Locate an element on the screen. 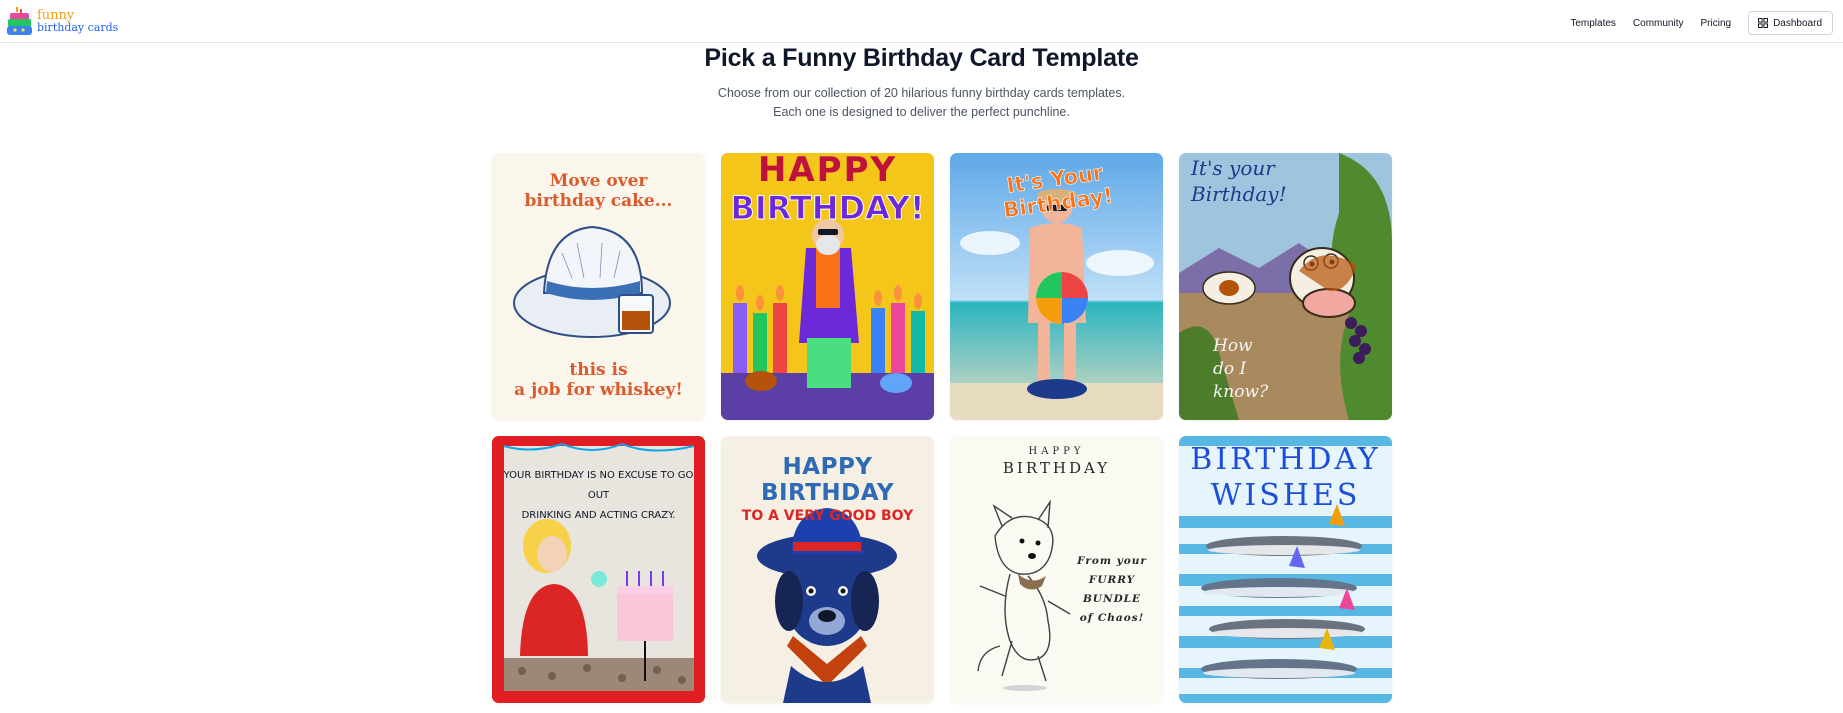 The height and width of the screenshot is (713, 1843). nav-pricing: Pricing is located at coordinates (1716, 23).